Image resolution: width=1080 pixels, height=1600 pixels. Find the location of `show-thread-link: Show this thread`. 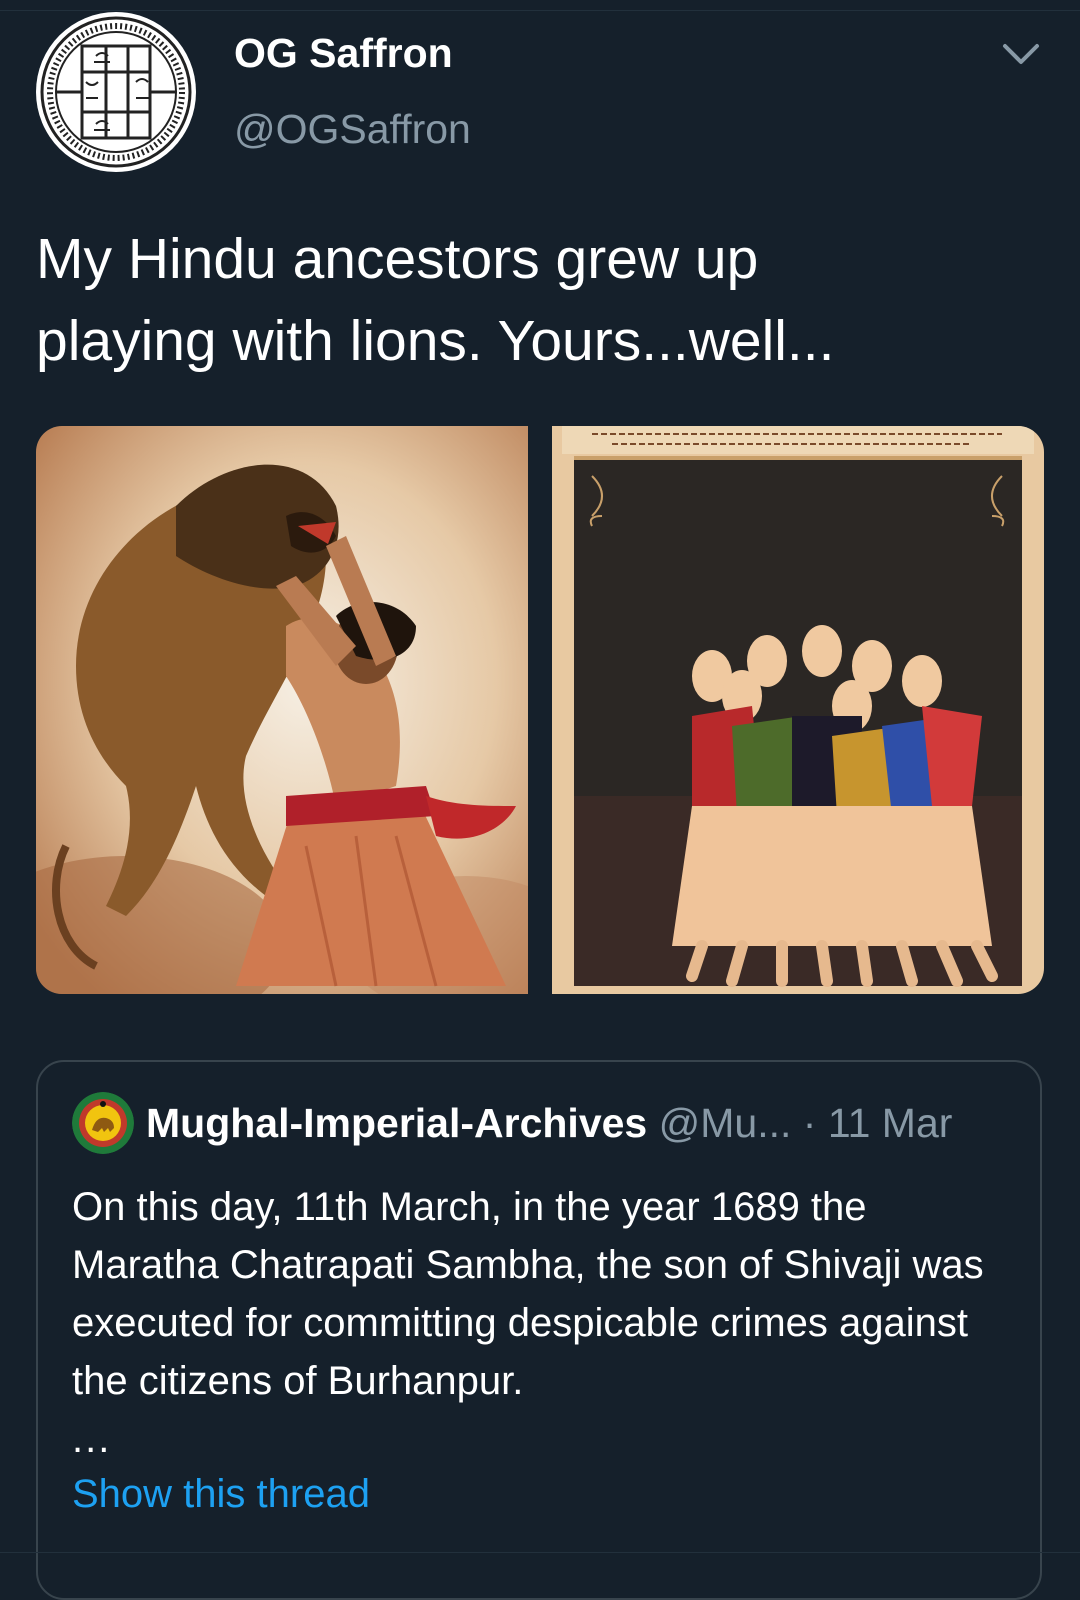

show-thread-link: Show this thread is located at coordinates (221, 1494).